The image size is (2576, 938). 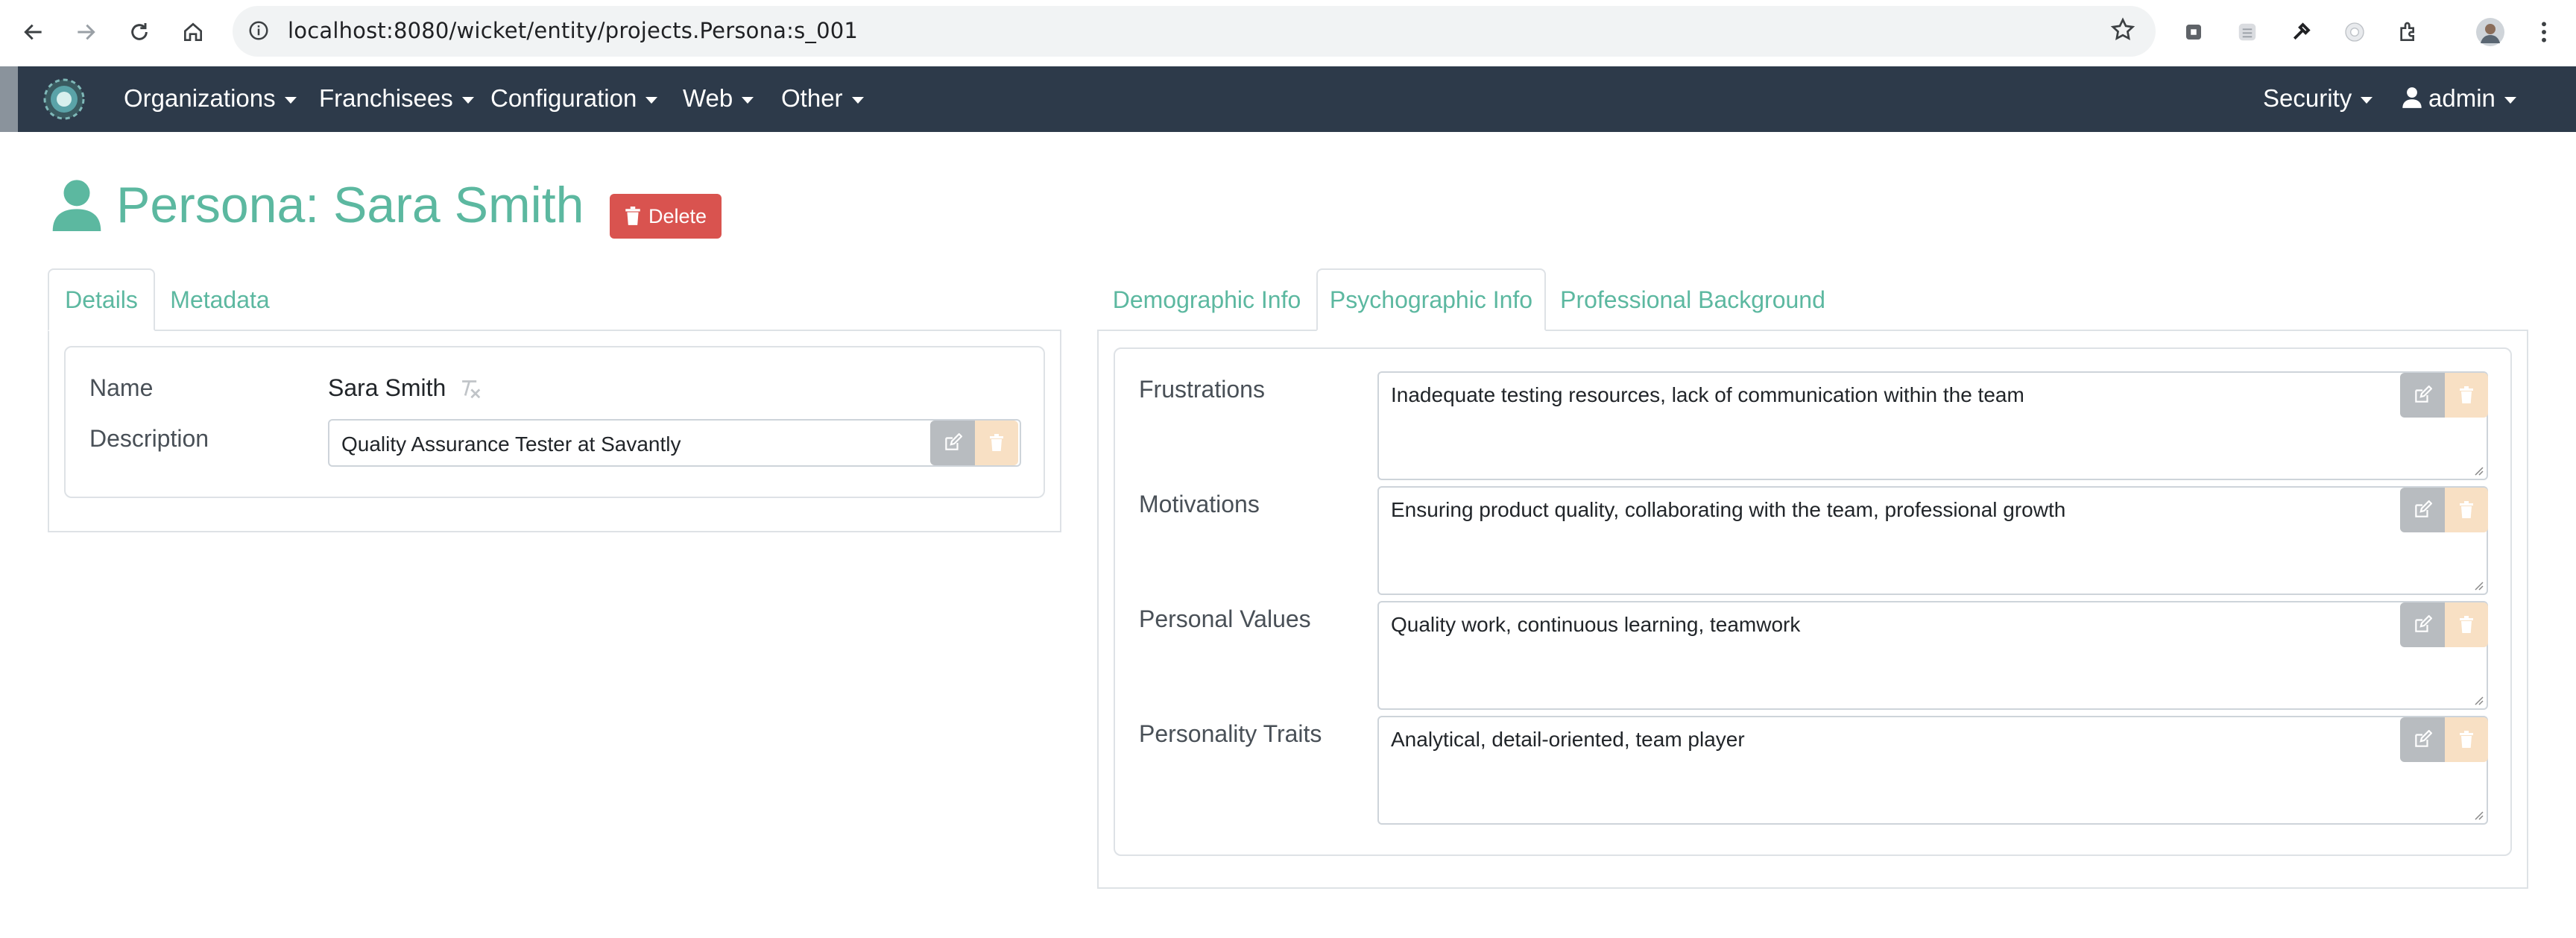 I want to click on edit-personal-values-button, so click(x=2422, y=624).